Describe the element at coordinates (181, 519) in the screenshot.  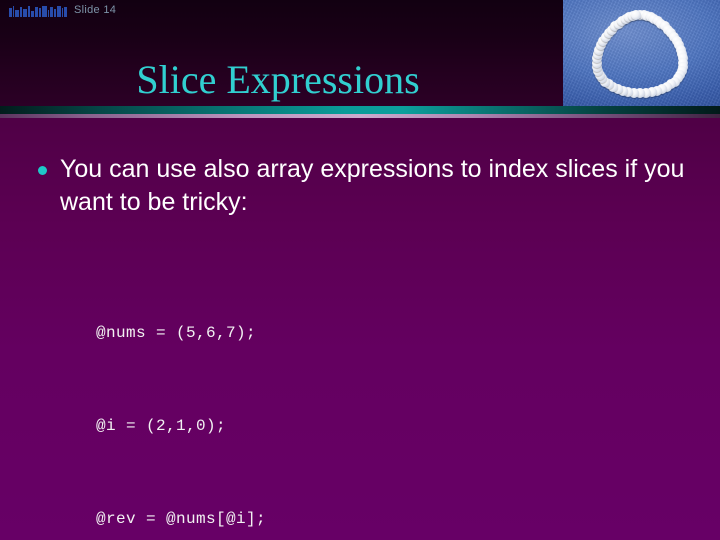
I see `code-line: @rev = @nums[@i];` at that location.